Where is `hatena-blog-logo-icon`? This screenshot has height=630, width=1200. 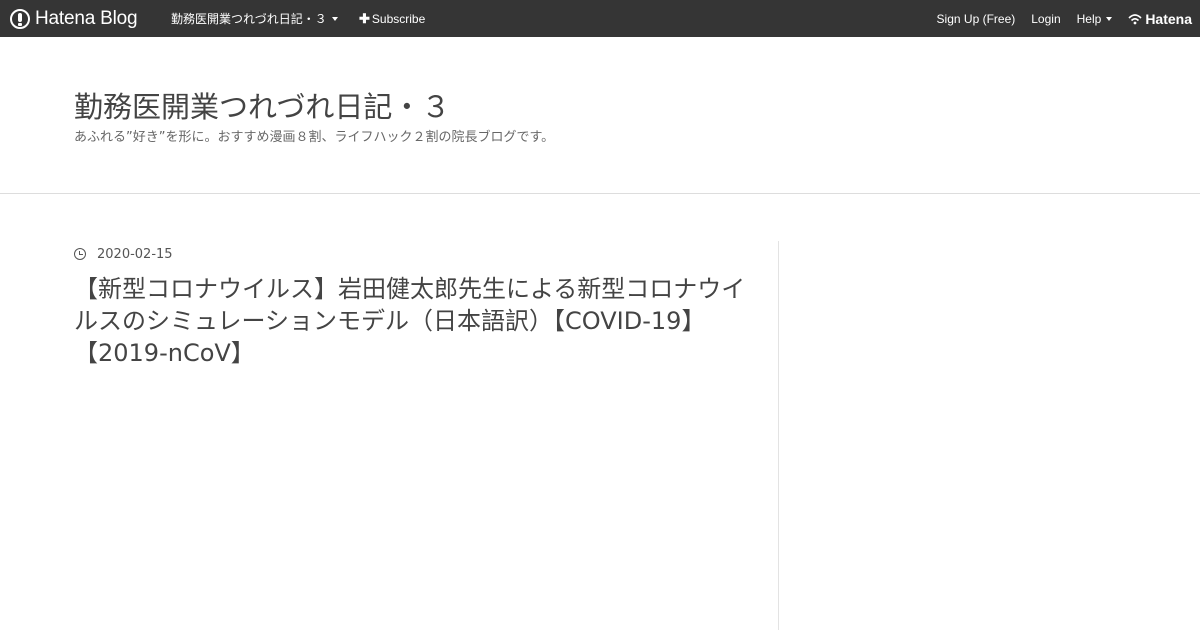 hatena-blog-logo-icon is located at coordinates (20, 18).